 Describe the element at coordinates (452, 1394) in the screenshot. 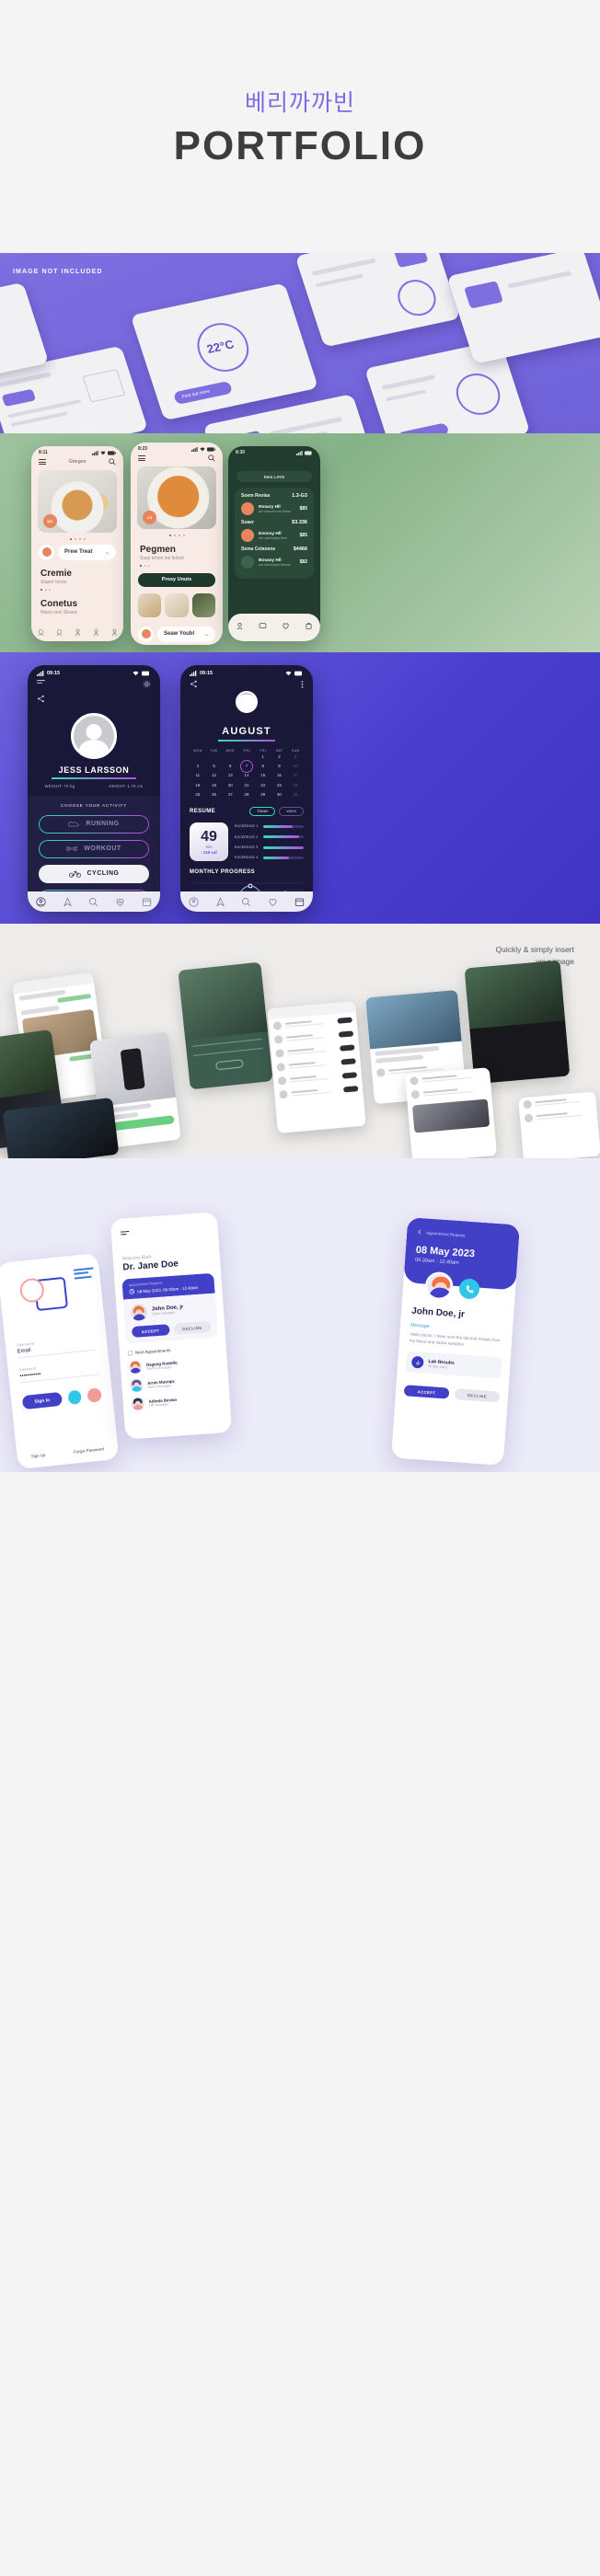

I see `detail-actions: ACCEPT DECLINE` at that location.